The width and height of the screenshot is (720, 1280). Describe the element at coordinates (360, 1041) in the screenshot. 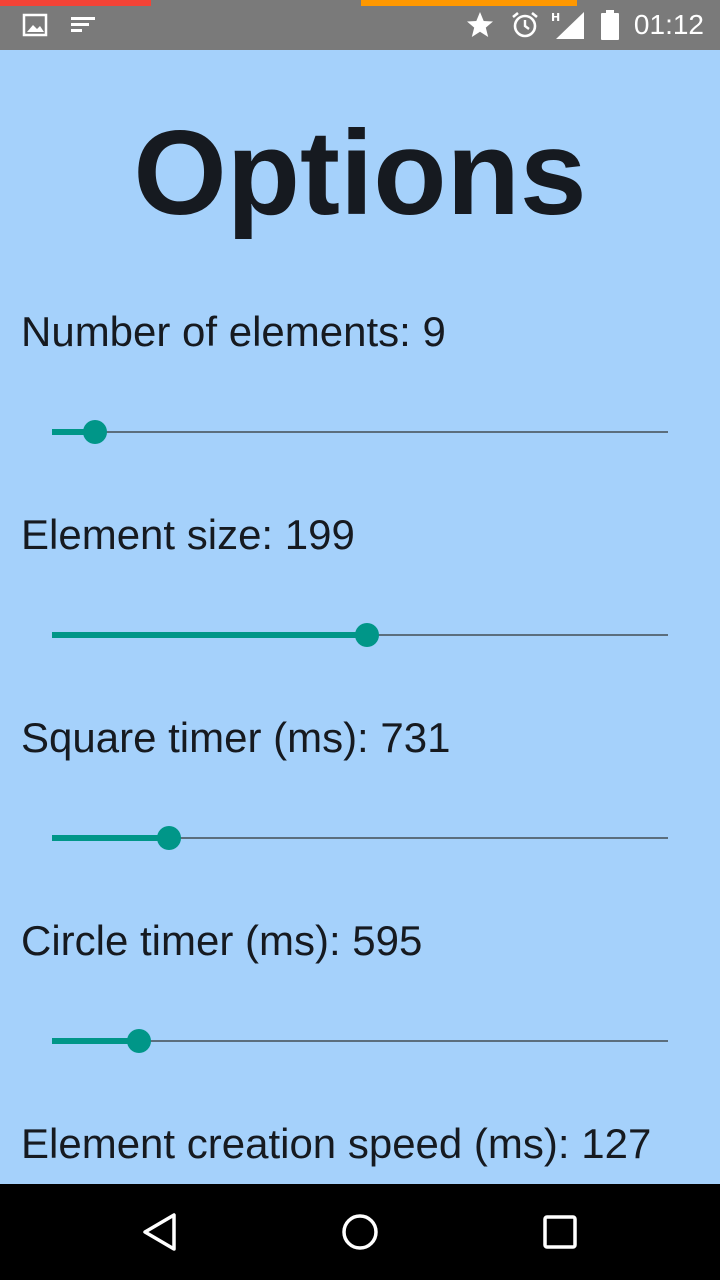

I see `circle-timer-slider` at that location.